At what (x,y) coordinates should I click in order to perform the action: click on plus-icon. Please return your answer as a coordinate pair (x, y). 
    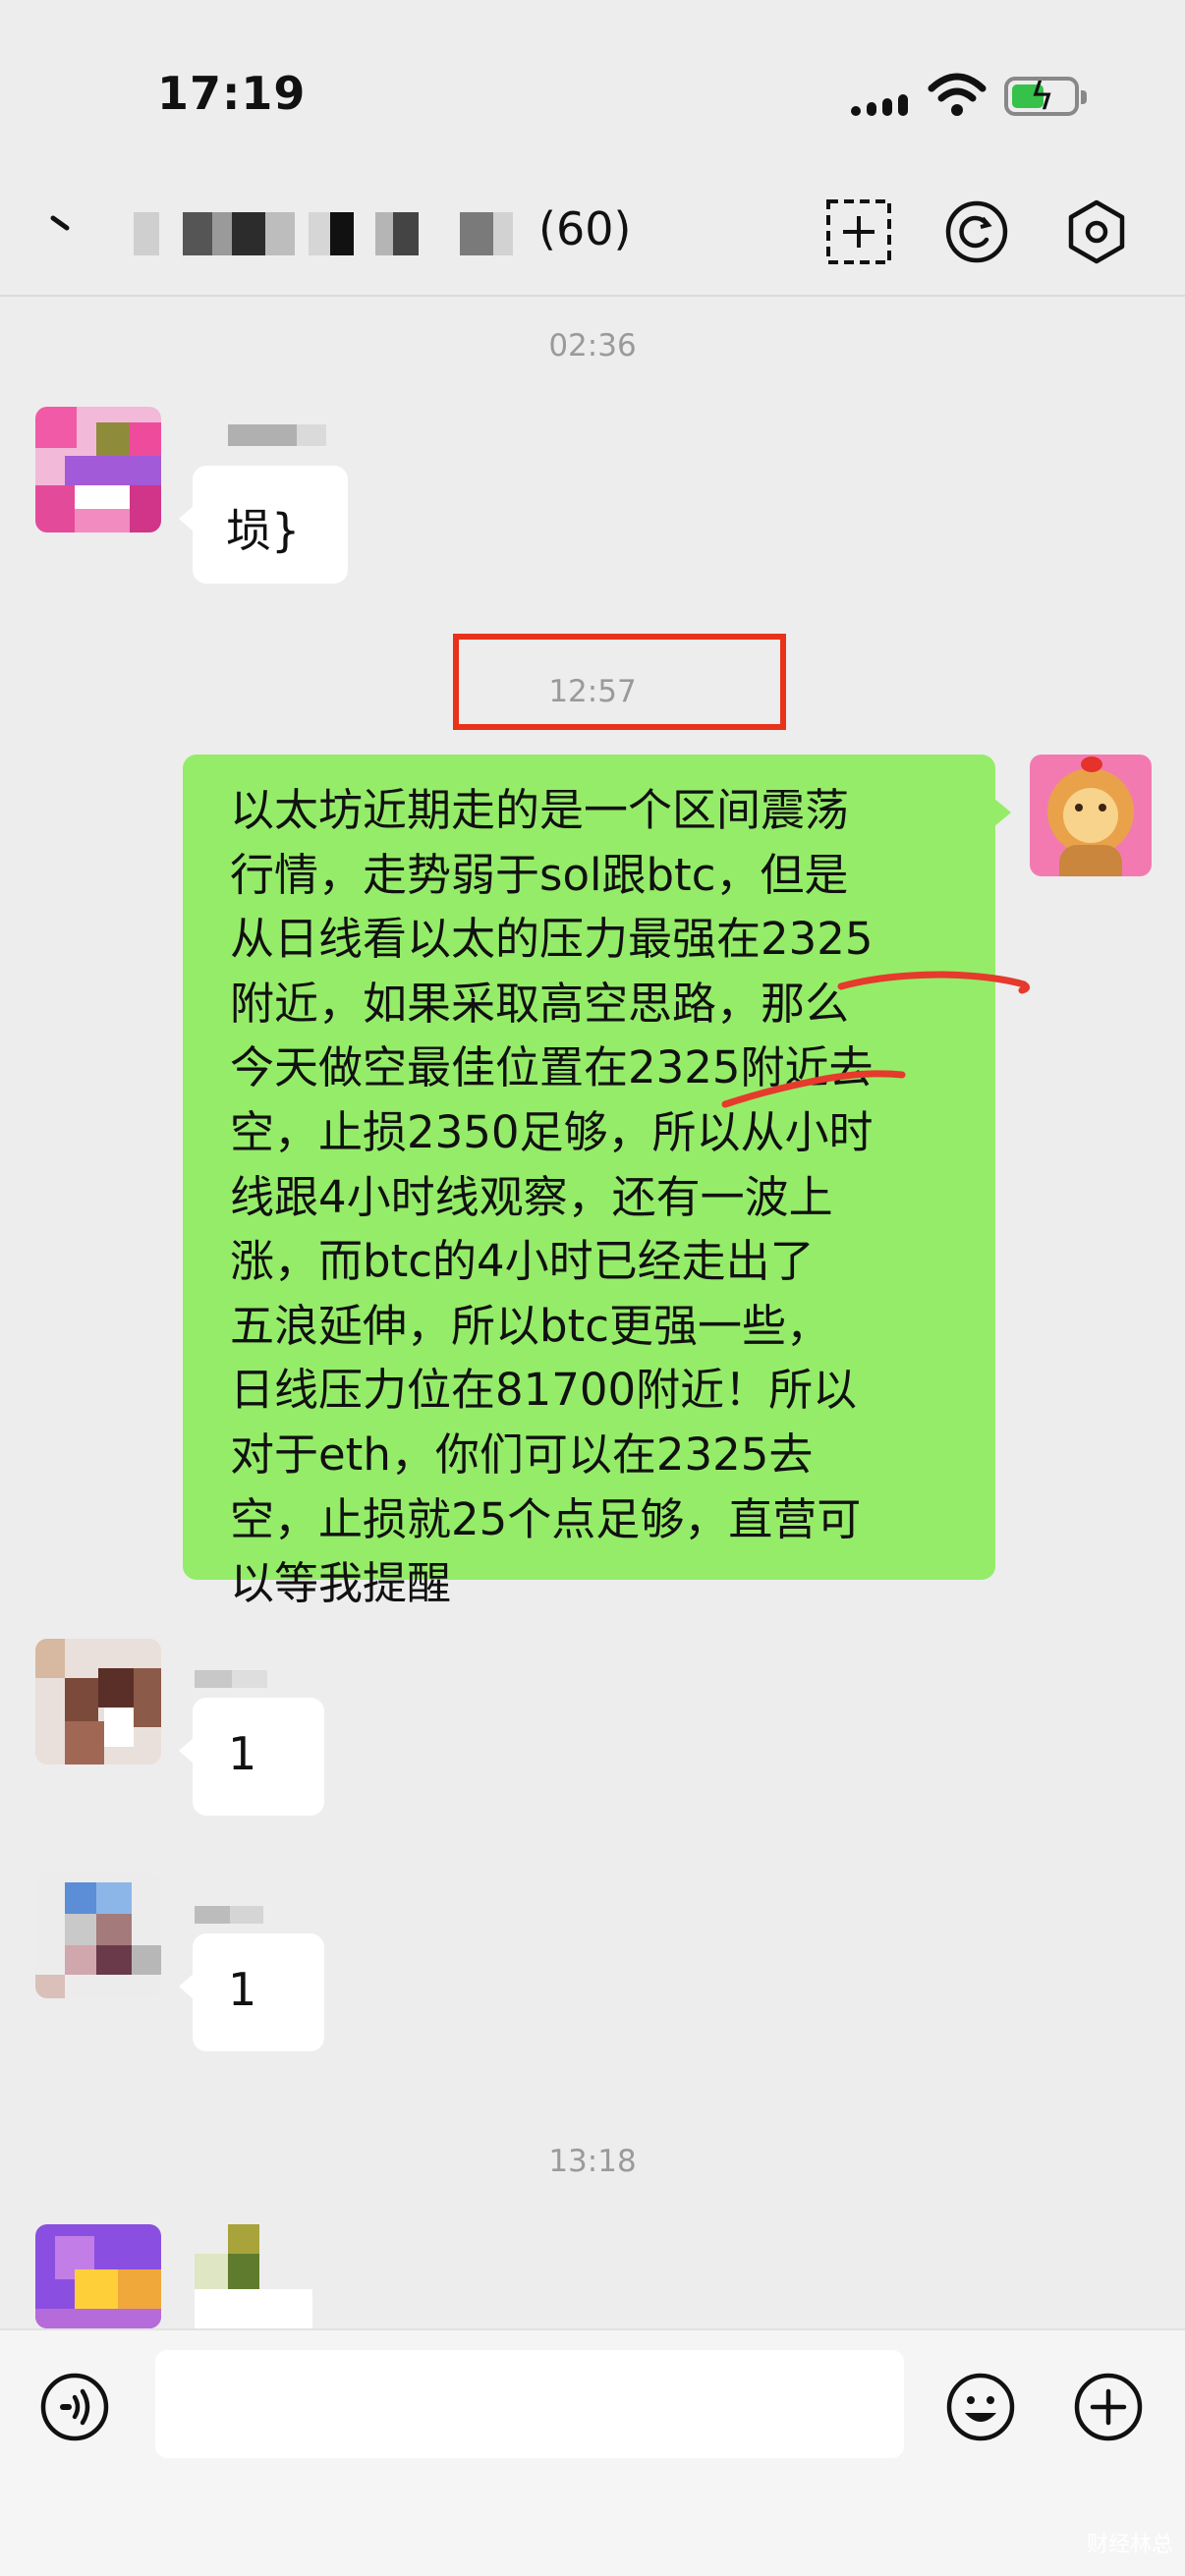
    Looking at the image, I should click on (1108, 2407).